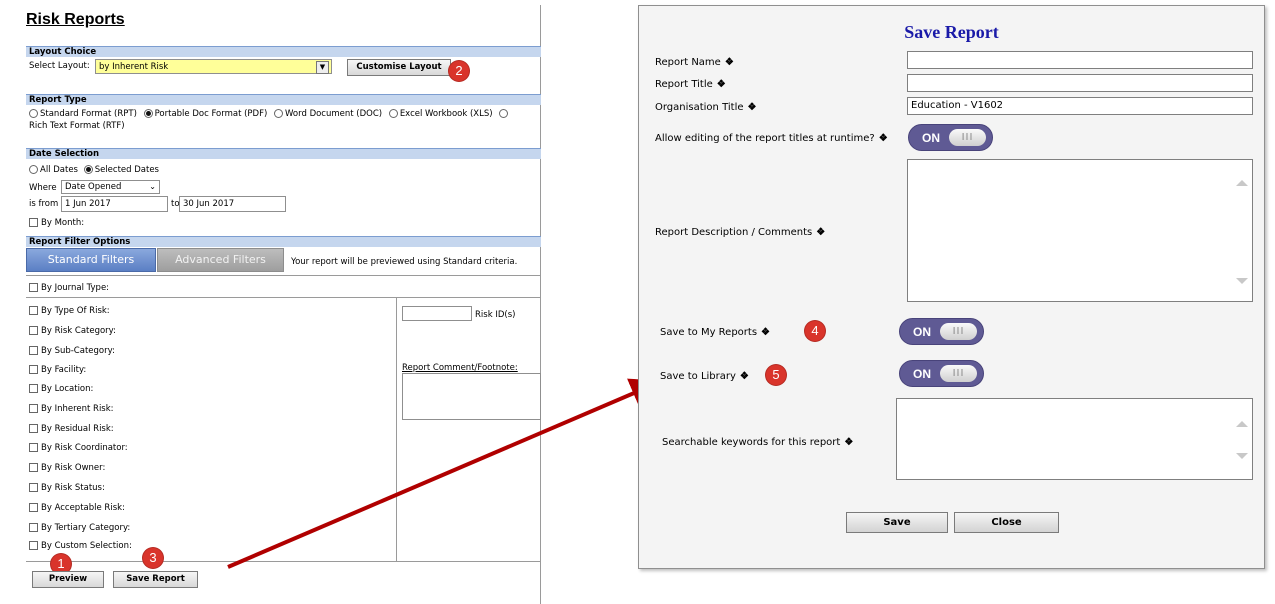 This screenshot has width=1275, height=604. I want to click on keywords-textarea, so click(1074, 439).